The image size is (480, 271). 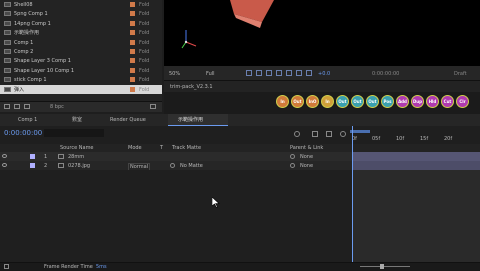 I want to click on timeline-header: 0:00:00:00 0f 05f 10f 15f 20f, so click(x=240, y=135).